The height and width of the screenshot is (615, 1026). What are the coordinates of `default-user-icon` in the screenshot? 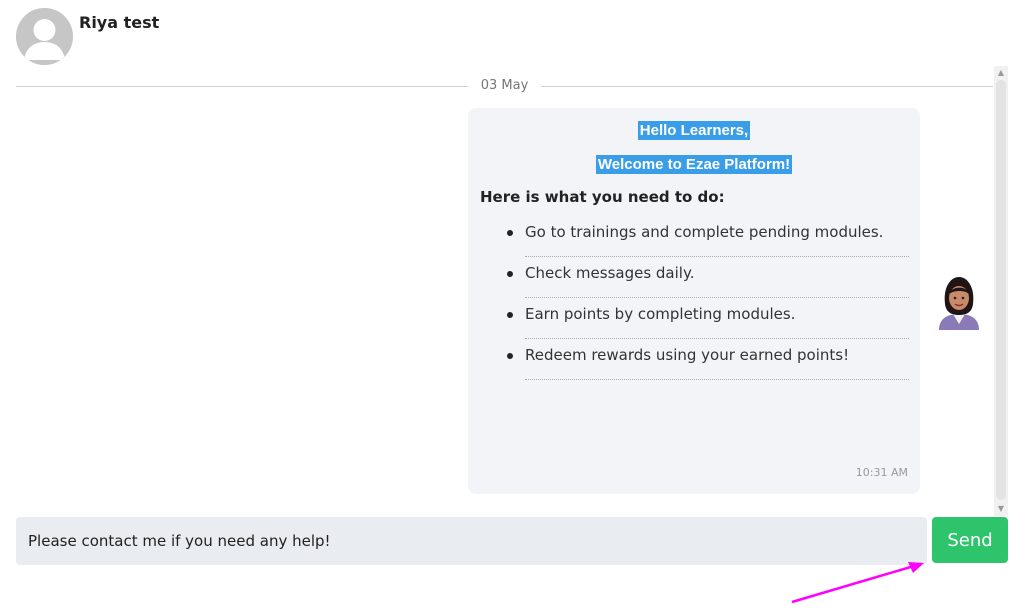 It's located at (44, 36).